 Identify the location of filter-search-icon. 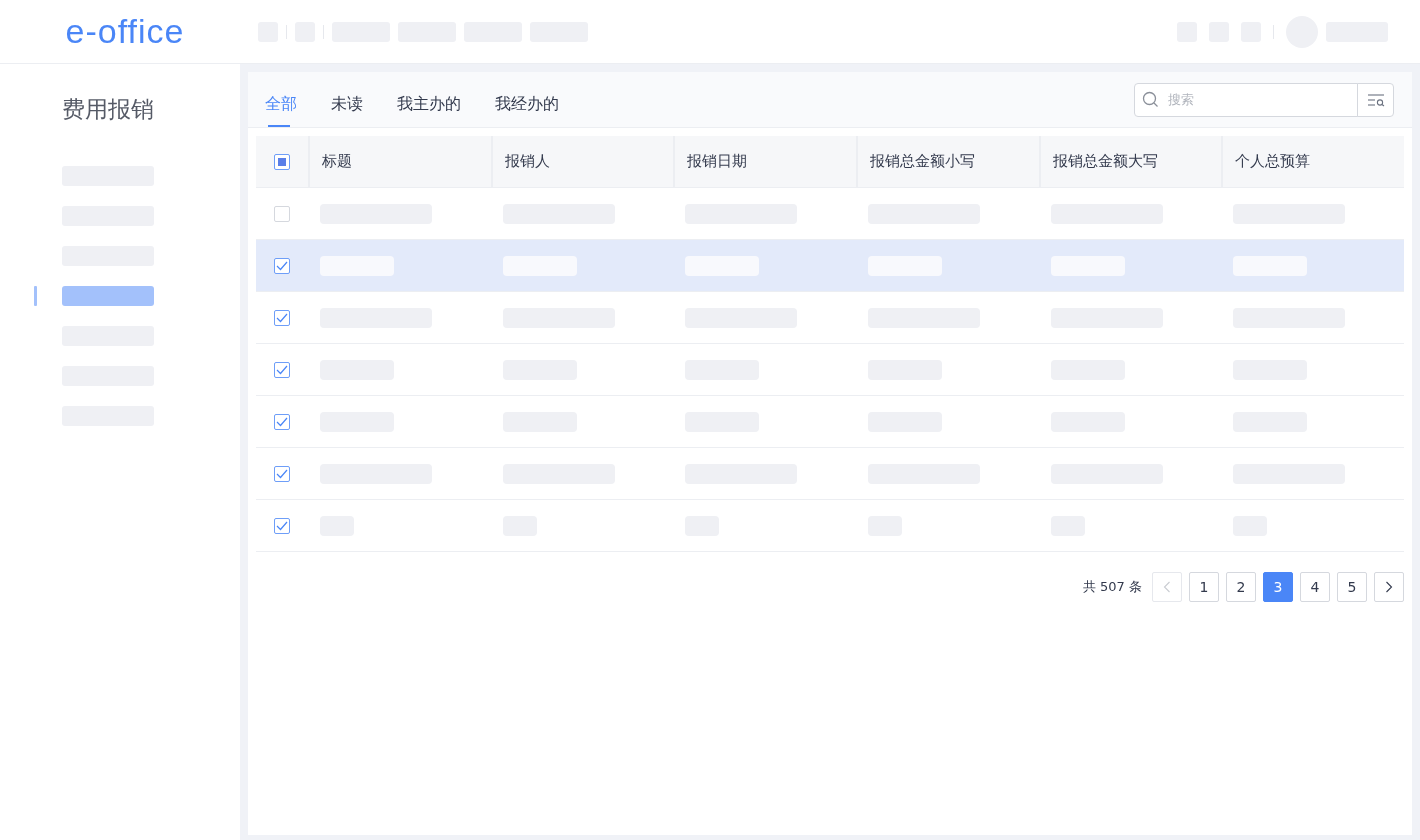
(1375, 99).